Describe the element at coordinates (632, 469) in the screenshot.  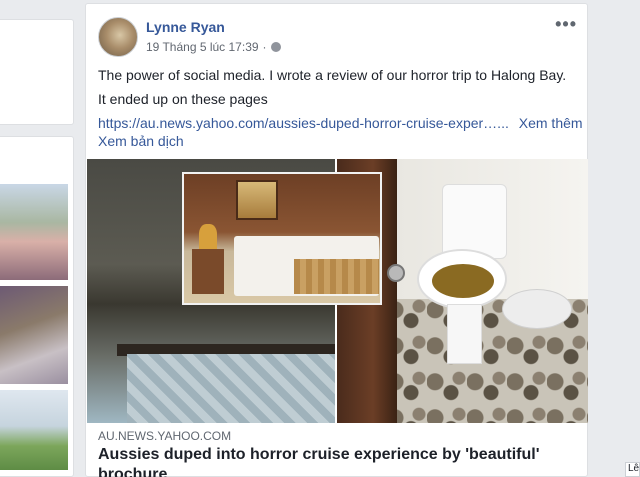
I see `right-edge-label: Lê` at that location.